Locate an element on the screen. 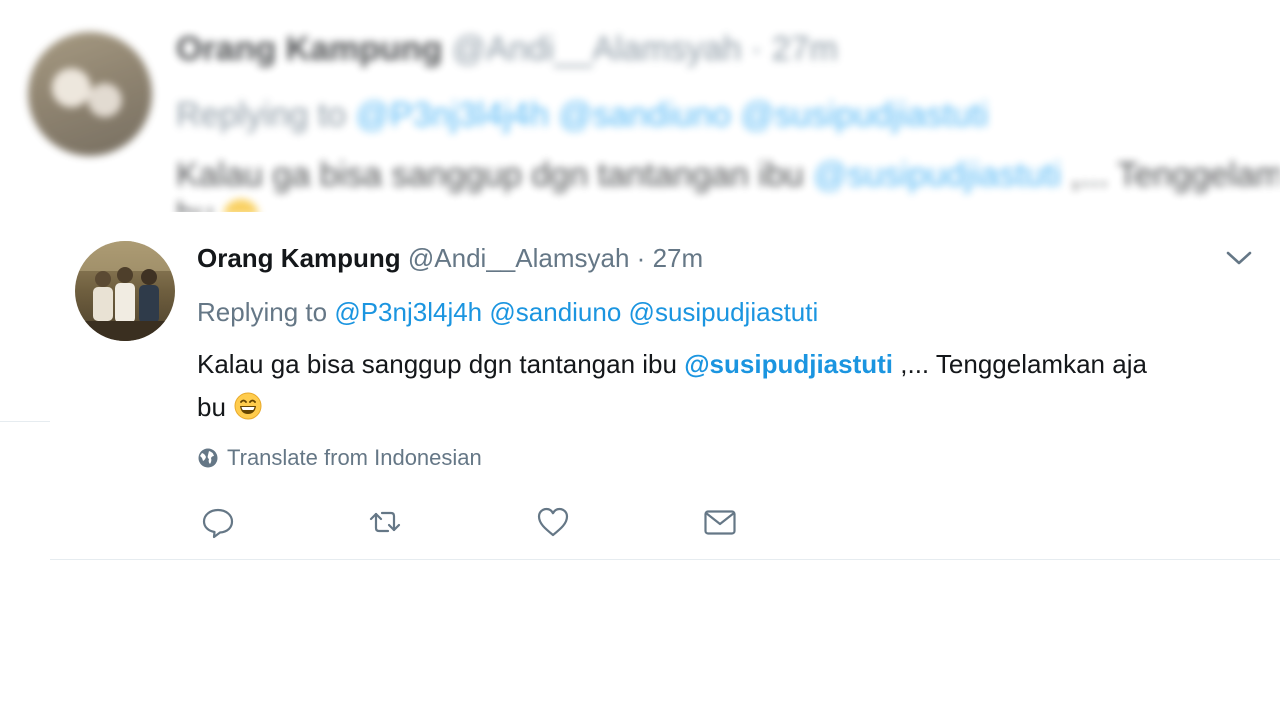 The image size is (1280, 720). background-replying-label: Replying to is located at coordinates (261, 115).